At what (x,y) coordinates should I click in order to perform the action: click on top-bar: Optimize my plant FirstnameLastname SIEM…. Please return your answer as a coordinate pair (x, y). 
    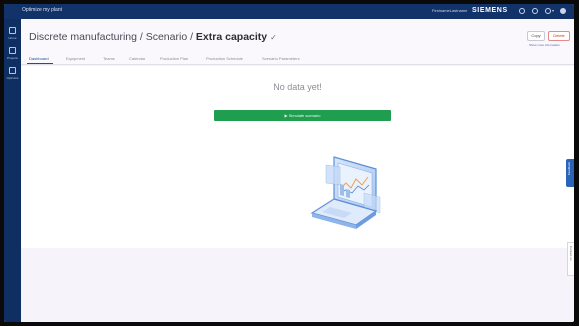
    Looking at the image, I should click on (289, 11).